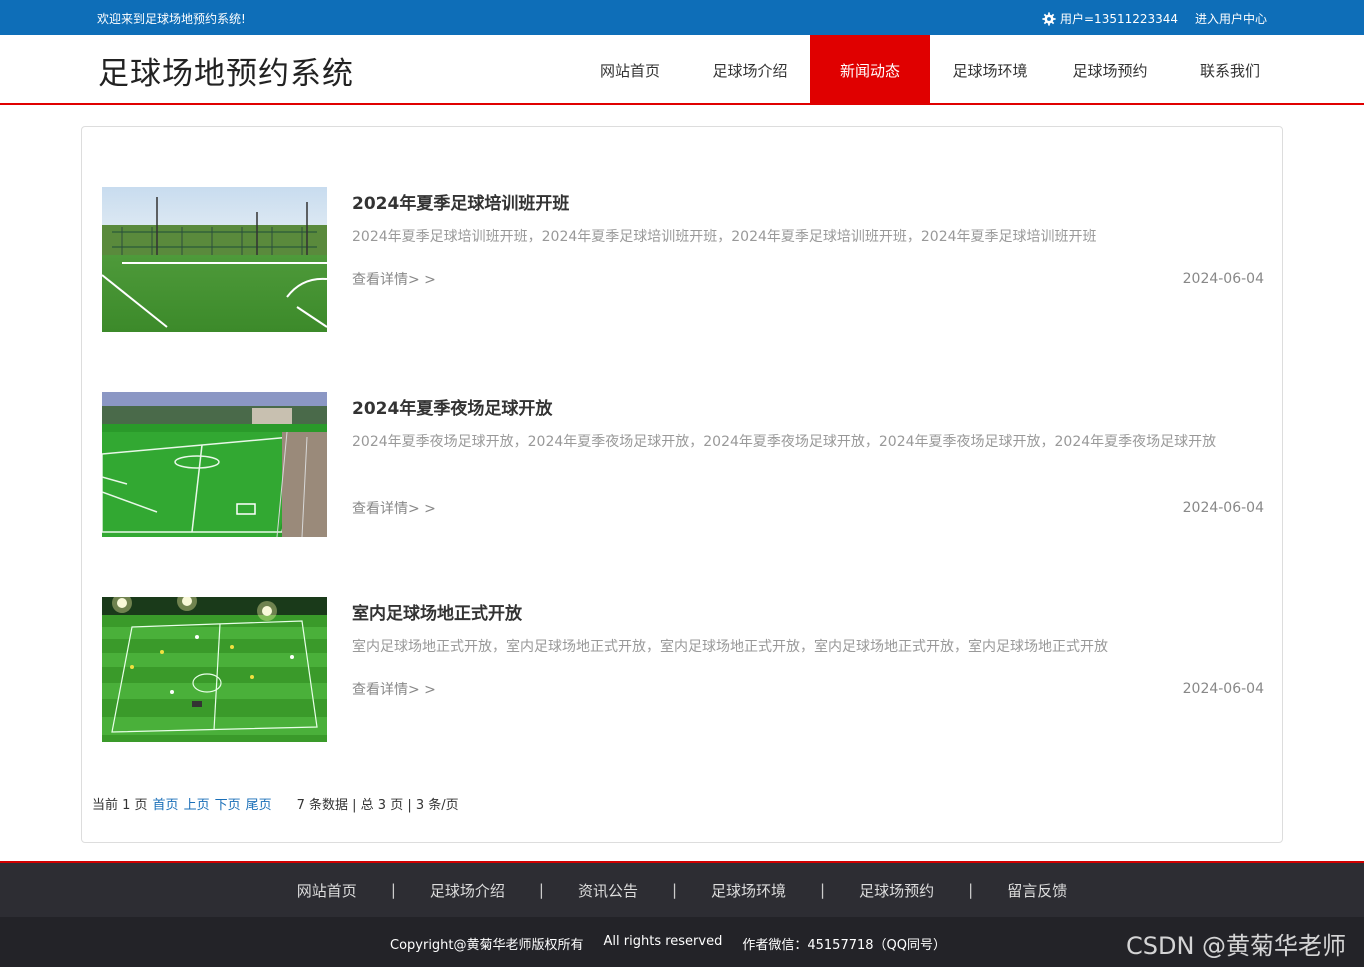 The height and width of the screenshot is (967, 1364). Describe the element at coordinates (630, 70) in the screenshot. I see `nav-item-home: 网站首页` at that location.